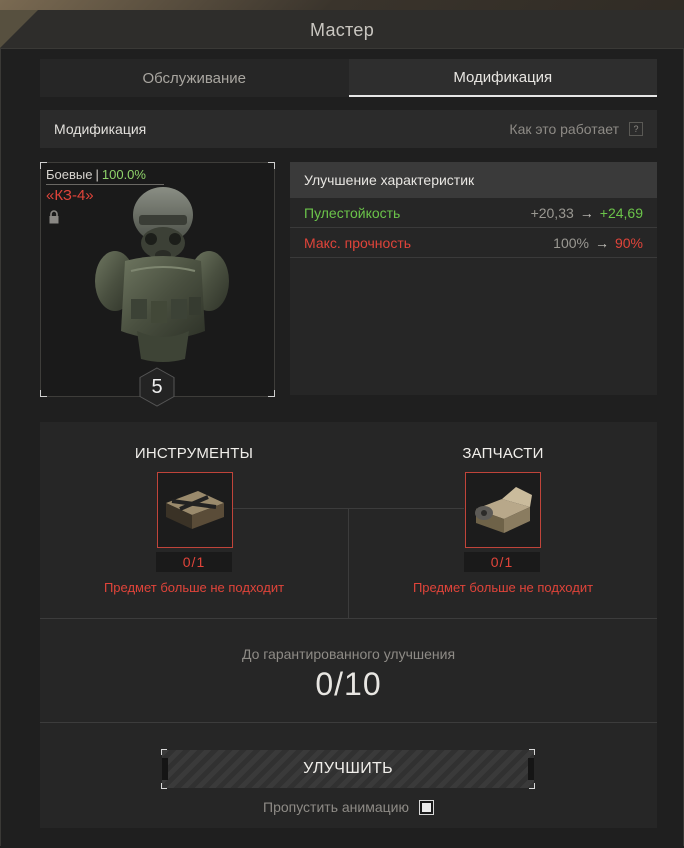 Image resolution: width=684 pixels, height=848 pixels. I want to click on stat-to: +24,69, so click(621, 212).